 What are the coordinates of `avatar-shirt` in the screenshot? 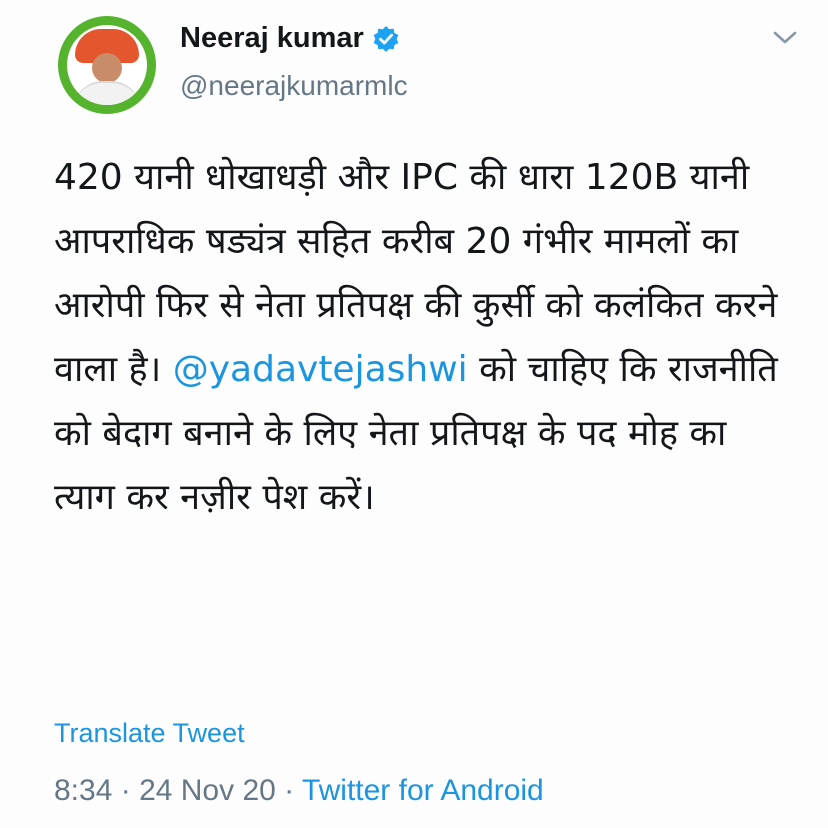 It's located at (107, 93).